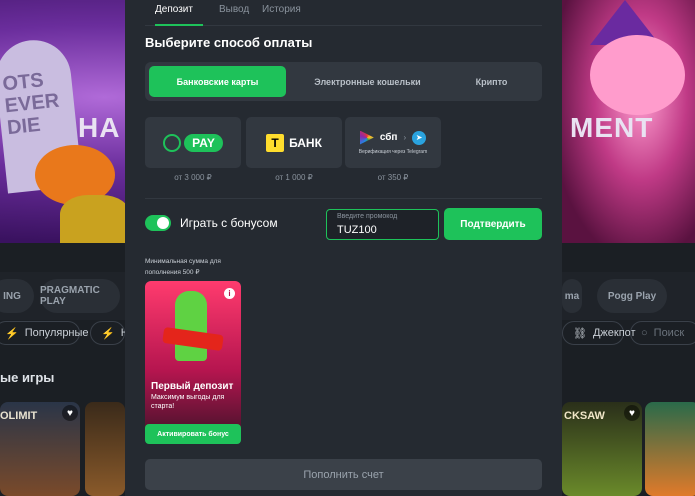 Image resolution: width=695 pixels, height=496 pixels. I want to click on sbp-logo-text: сбп, so click(388, 137).